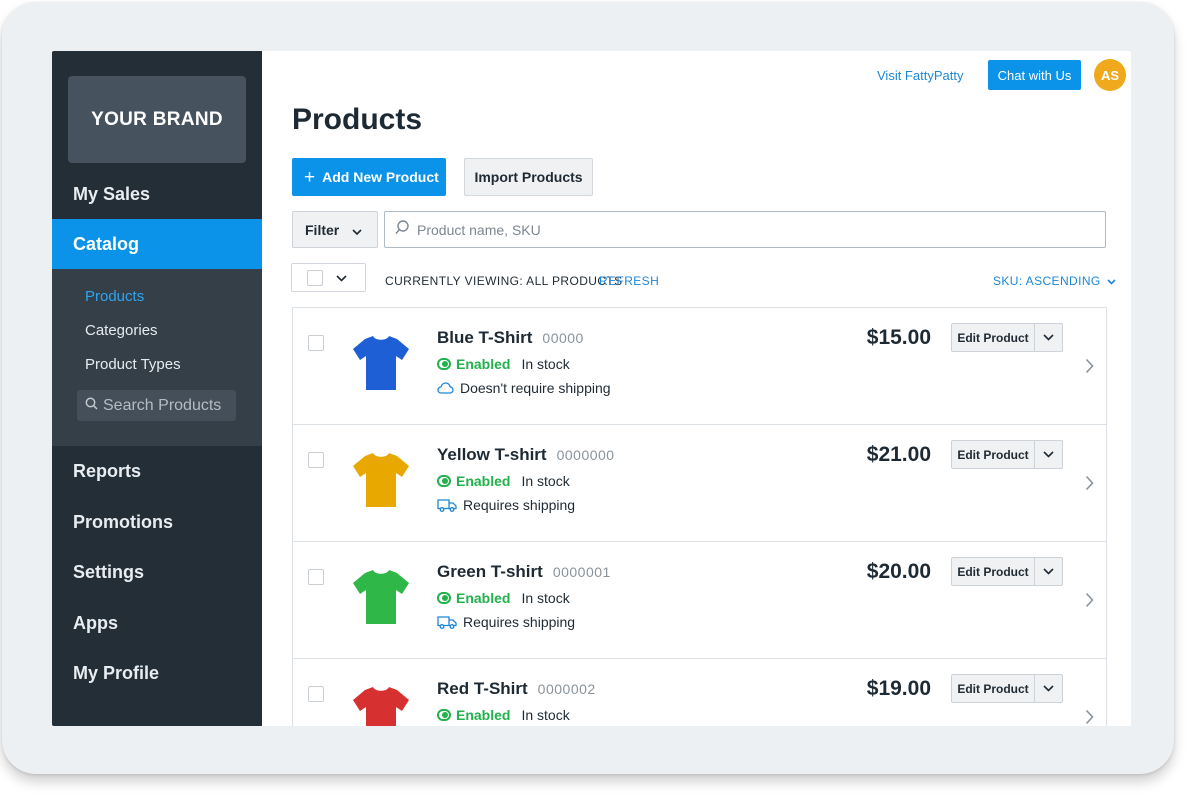 The image size is (1202, 802). I want to click on sidebar-search, so click(156, 405).